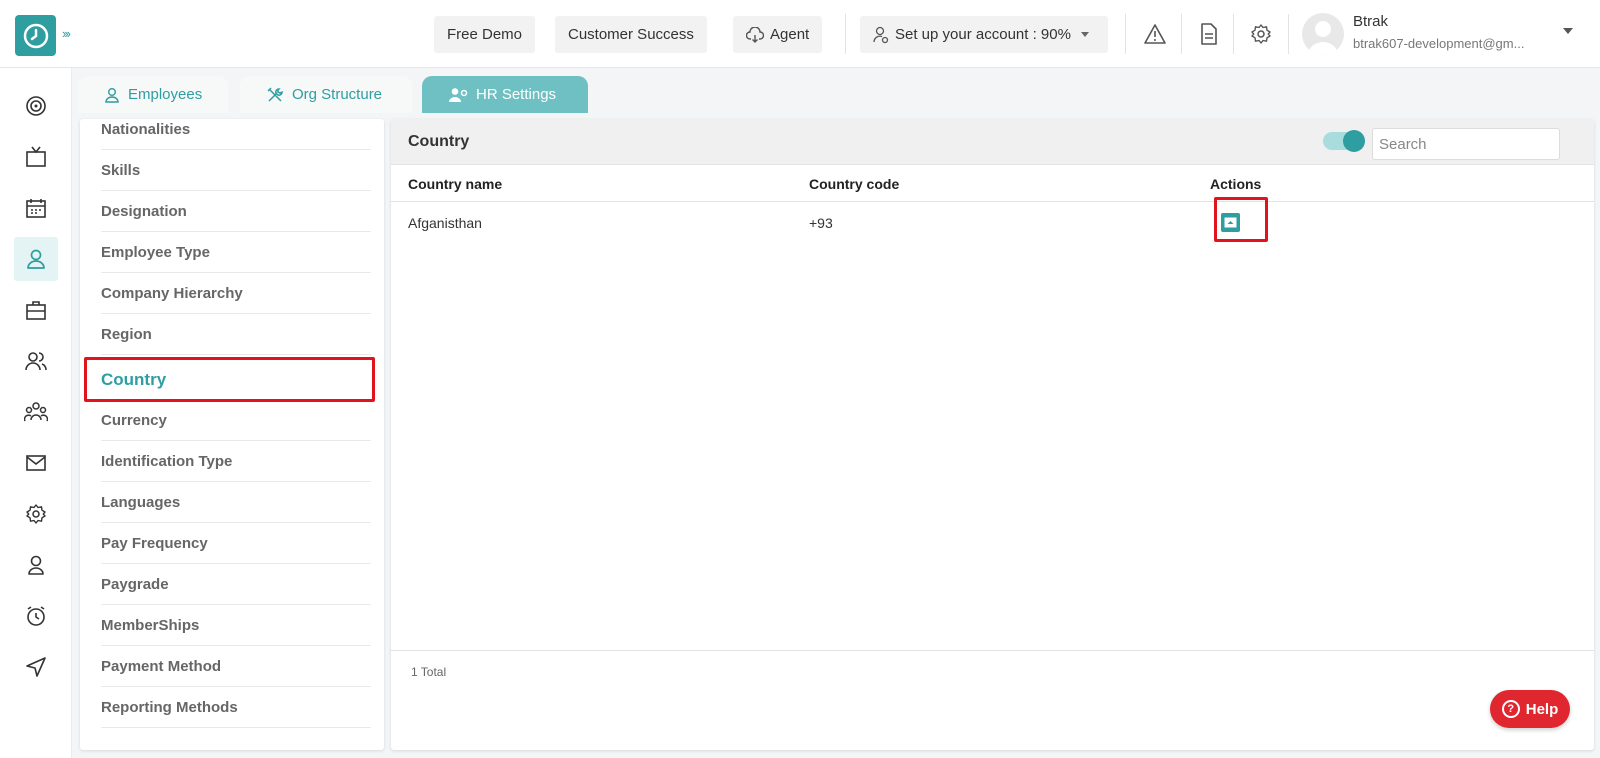 The image size is (1600, 758). What do you see at coordinates (337, 94) in the screenshot?
I see `tab-org-structure-label: Org Structure` at bounding box center [337, 94].